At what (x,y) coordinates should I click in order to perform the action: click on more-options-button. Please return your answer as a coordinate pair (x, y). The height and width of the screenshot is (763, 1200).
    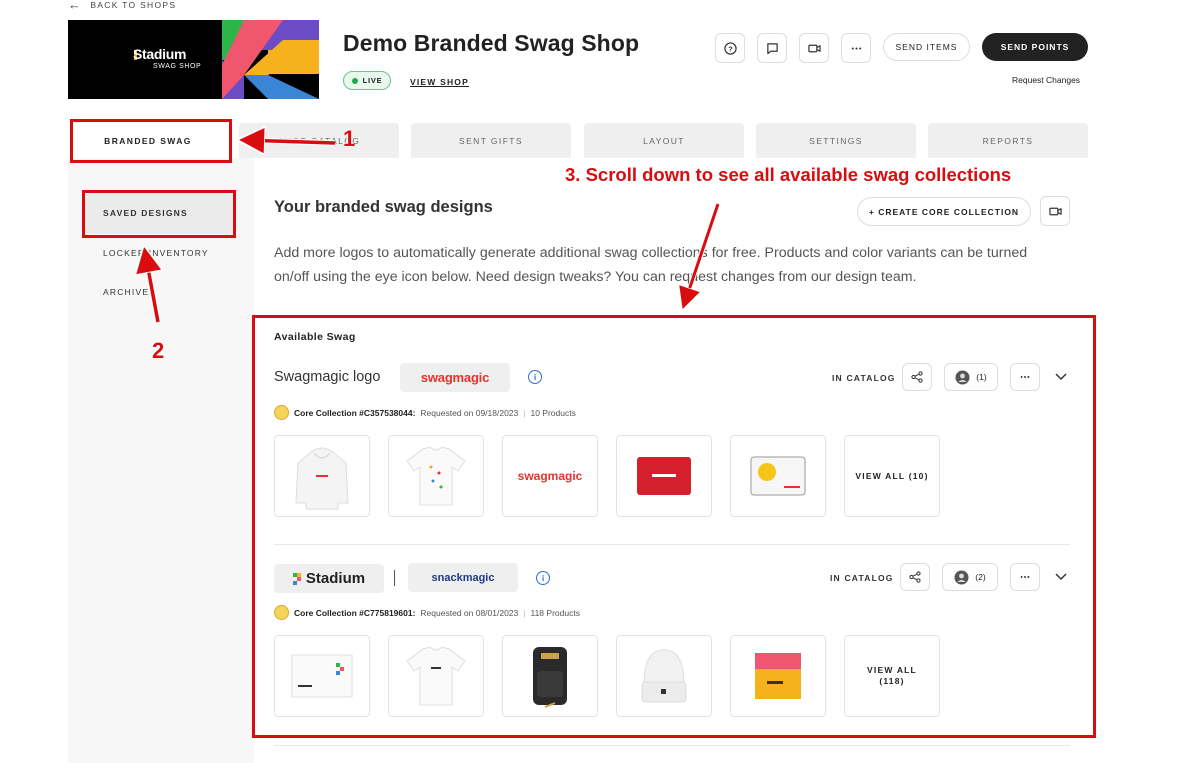
    Looking at the image, I should click on (856, 48).